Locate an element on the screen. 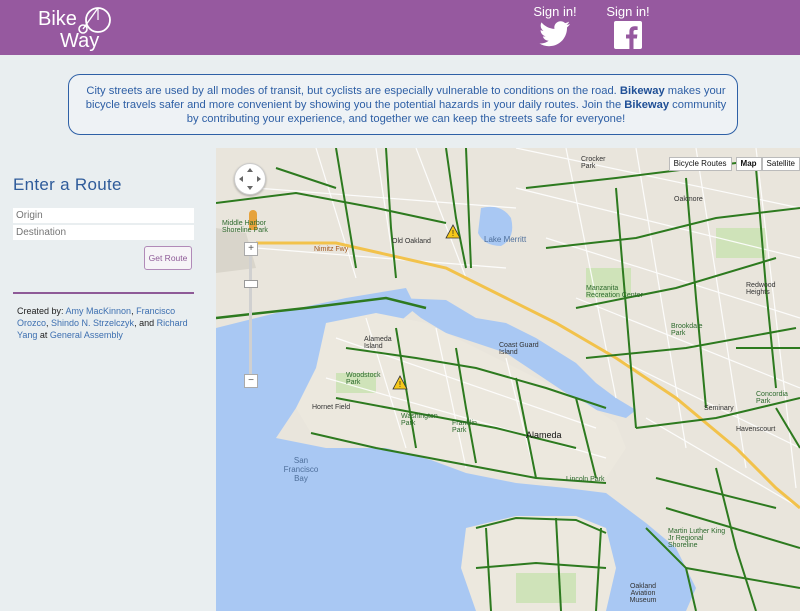 This screenshot has height=611, width=800. map-label-lake-merritt: Lake Merritt is located at coordinates (505, 239).